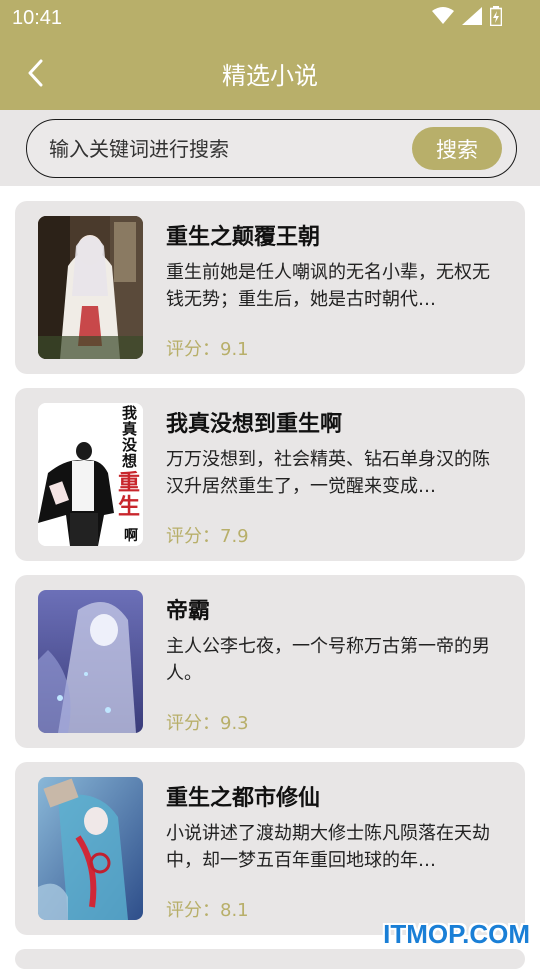  Describe the element at coordinates (496, 16) in the screenshot. I see `battery-icon` at that location.